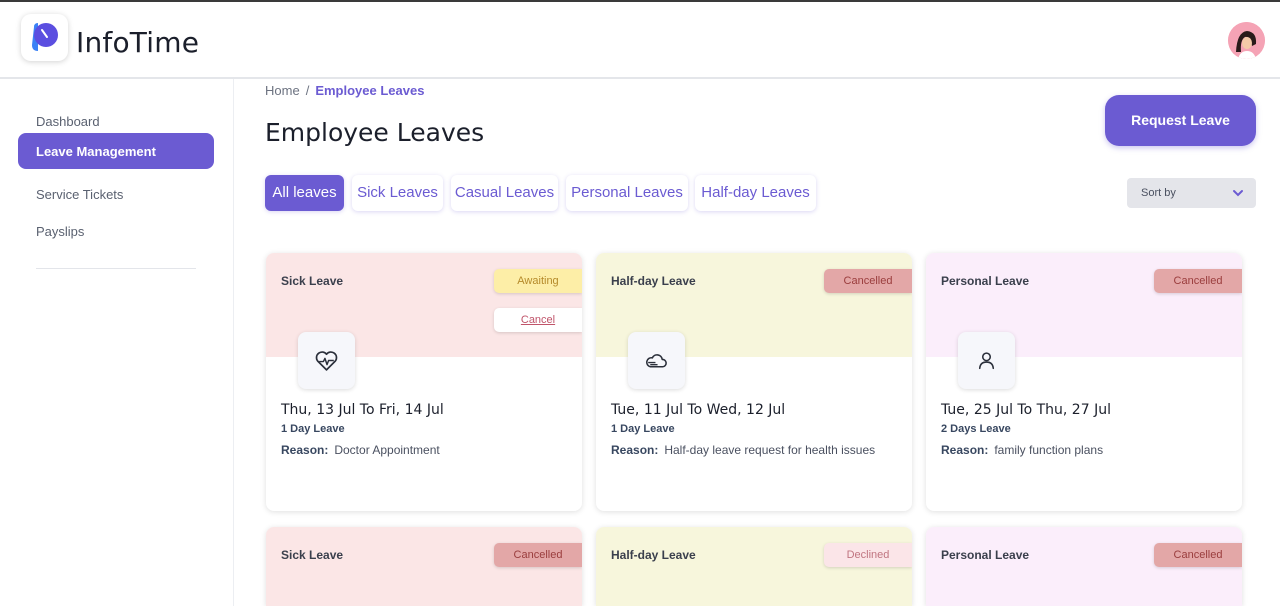 The height and width of the screenshot is (606, 1280). Describe the element at coordinates (538, 281) in the screenshot. I see `status-badge: Awaiting` at that location.